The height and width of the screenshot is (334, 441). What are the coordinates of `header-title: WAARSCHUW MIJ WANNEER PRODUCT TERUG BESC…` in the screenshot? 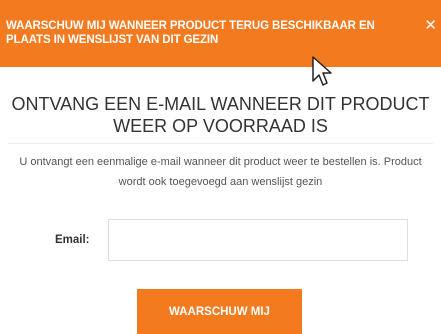 It's located at (190, 33).